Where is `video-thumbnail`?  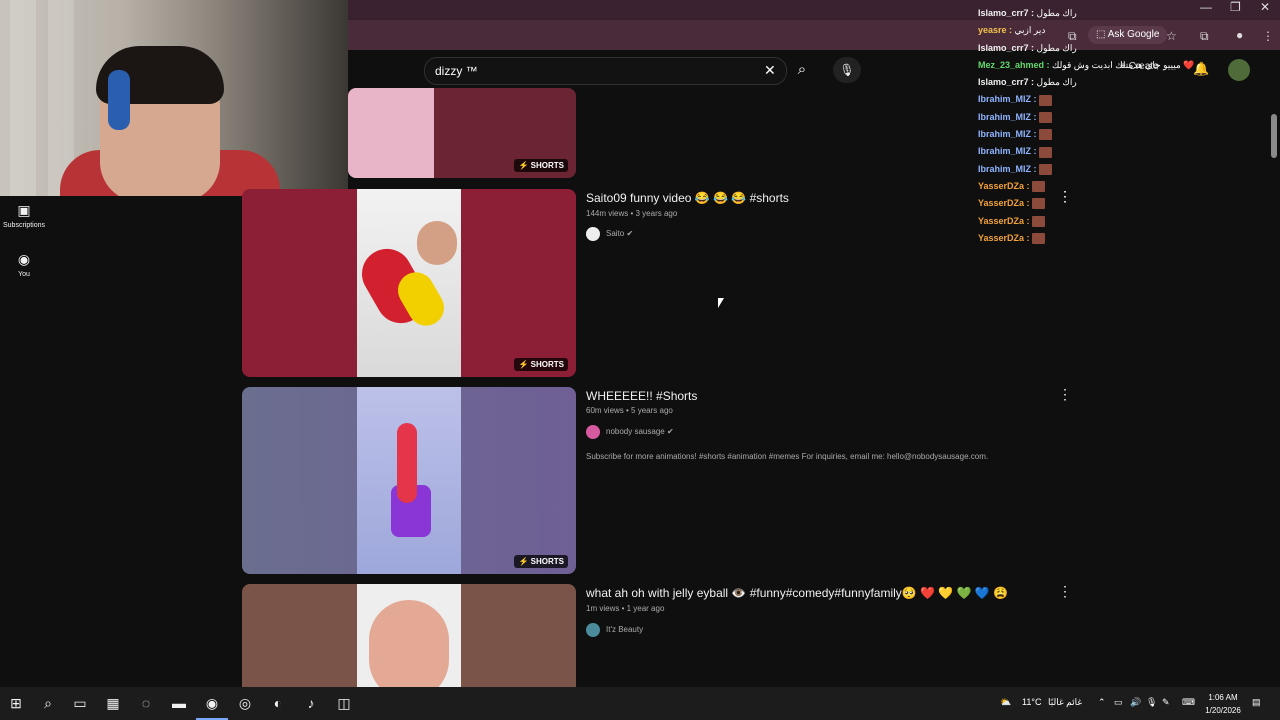 video-thumbnail is located at coordinates (409, 635).